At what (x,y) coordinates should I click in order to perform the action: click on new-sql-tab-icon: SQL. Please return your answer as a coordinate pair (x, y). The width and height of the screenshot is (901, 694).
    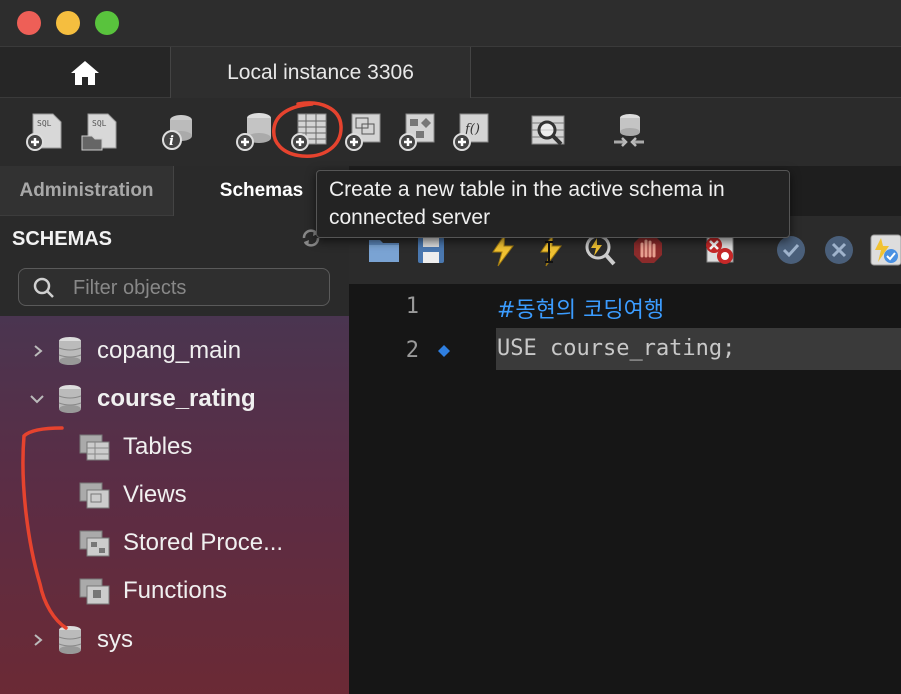
    Looking at the image, I should click on (44, 132).